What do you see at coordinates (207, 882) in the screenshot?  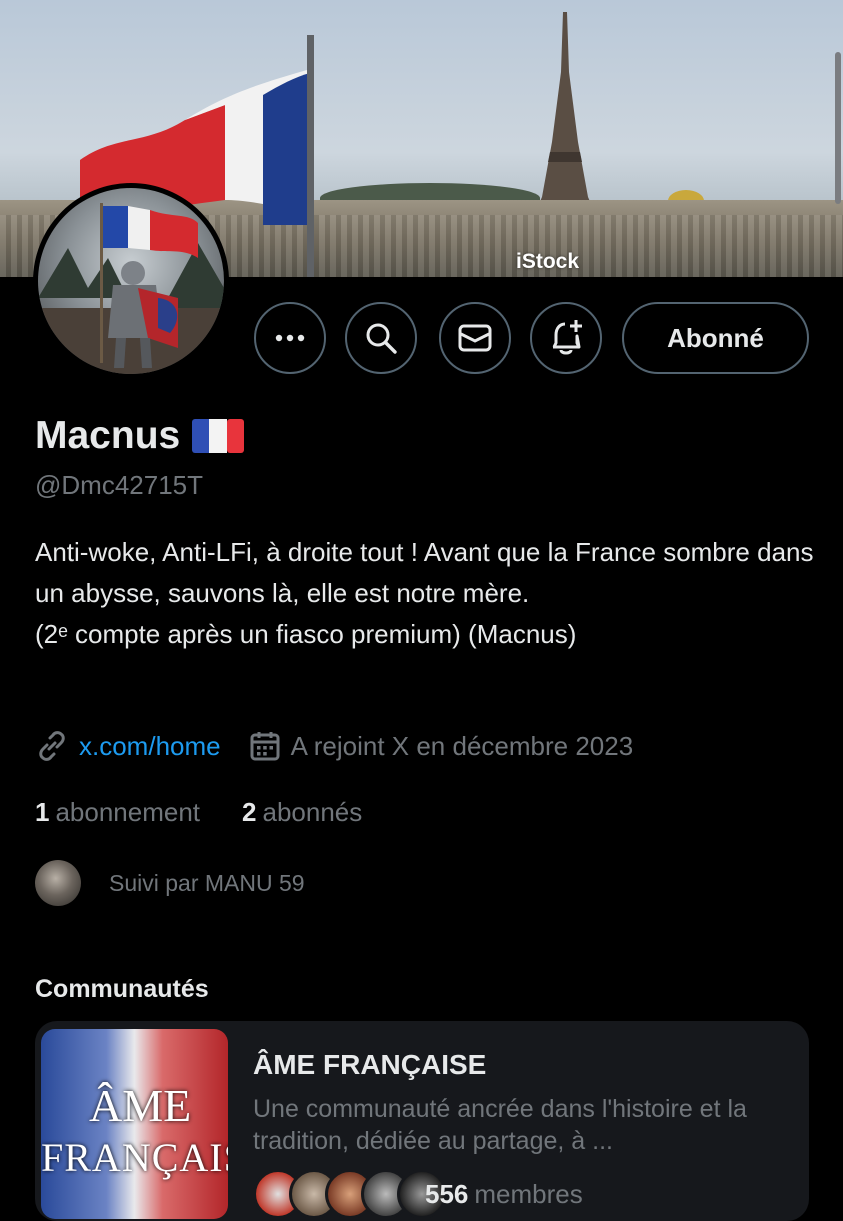 I see `followed-by-text: Suivi par MANU 59` at bounding box center [207, 882].